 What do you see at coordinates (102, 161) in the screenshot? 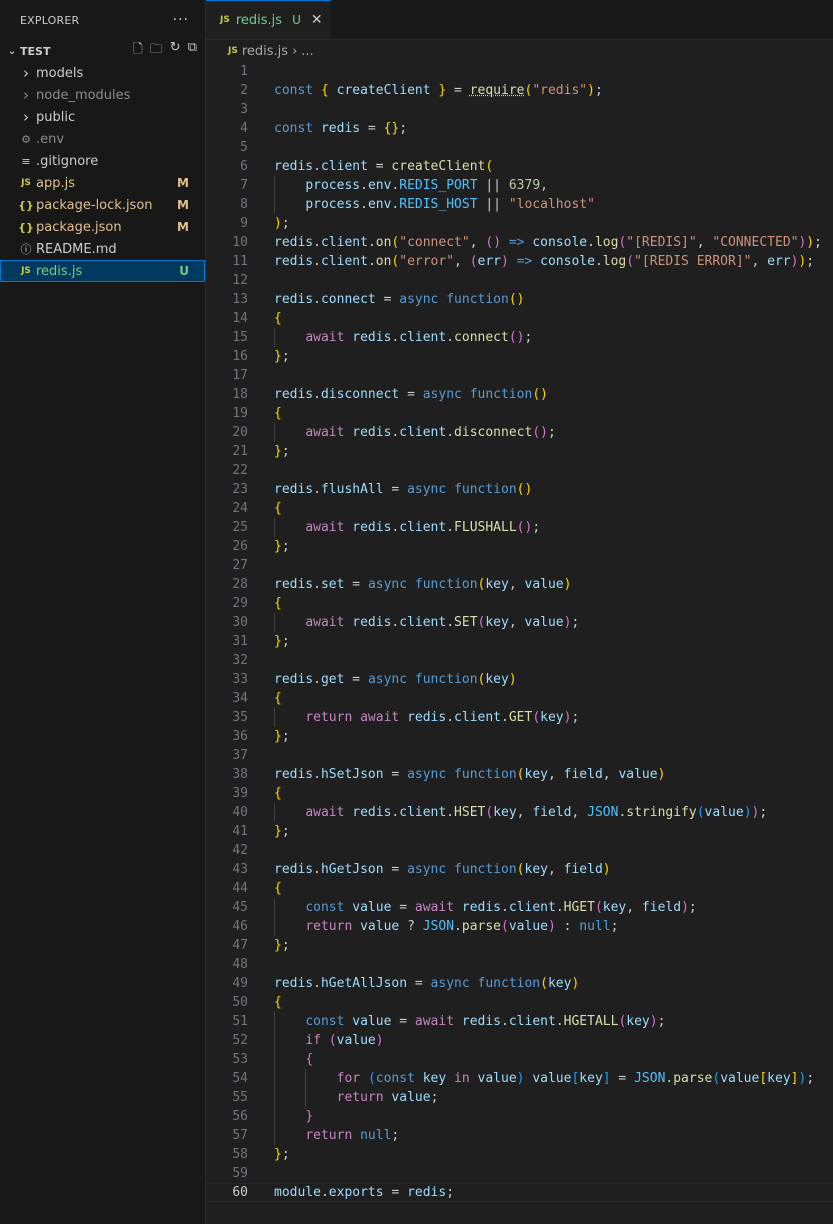
I see `tree-item-gitignore: ≡ .gitignore` at bounding box center [102, 161].